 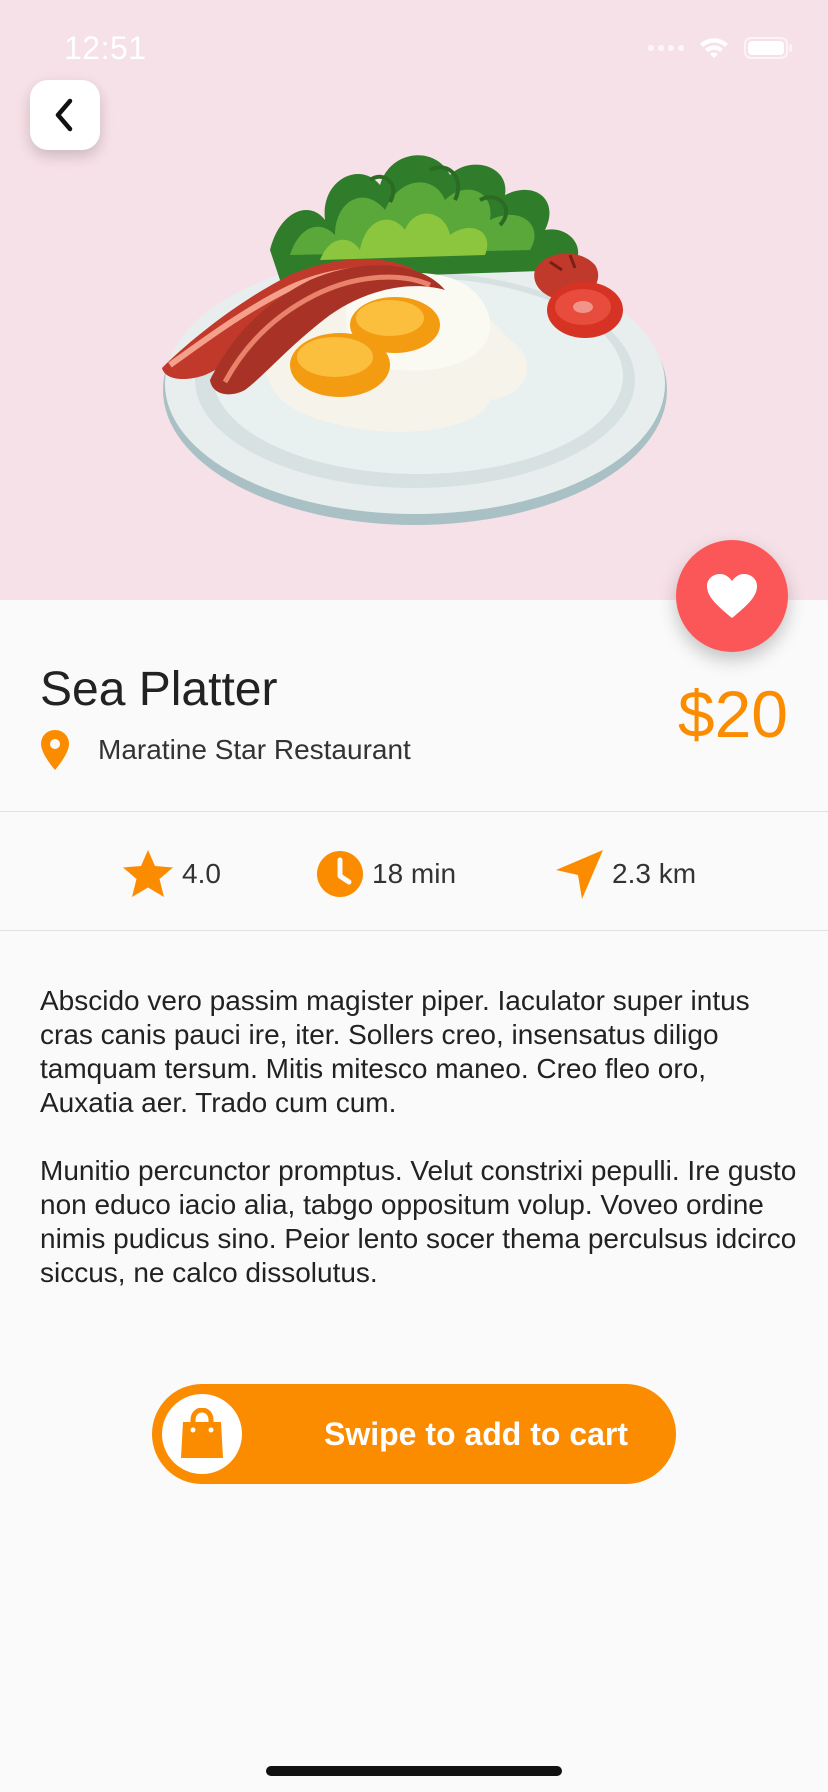 What do you see at coordinates (148, 873) in the screenshot?
I see `star-icon` at bounding box center [148, 873].